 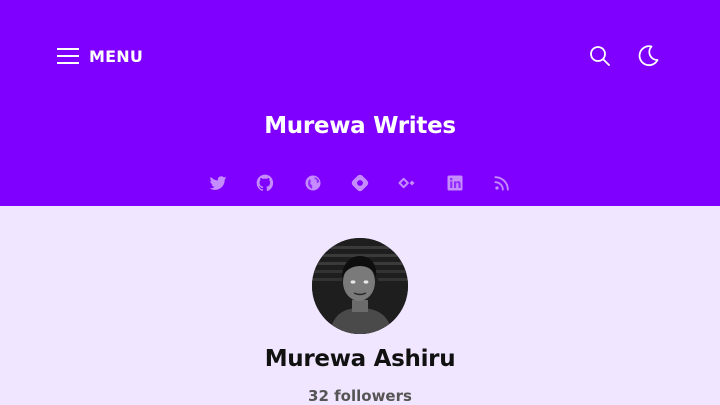 I want to click on site-title: Murewa Writes, so click(x=360, y=126).